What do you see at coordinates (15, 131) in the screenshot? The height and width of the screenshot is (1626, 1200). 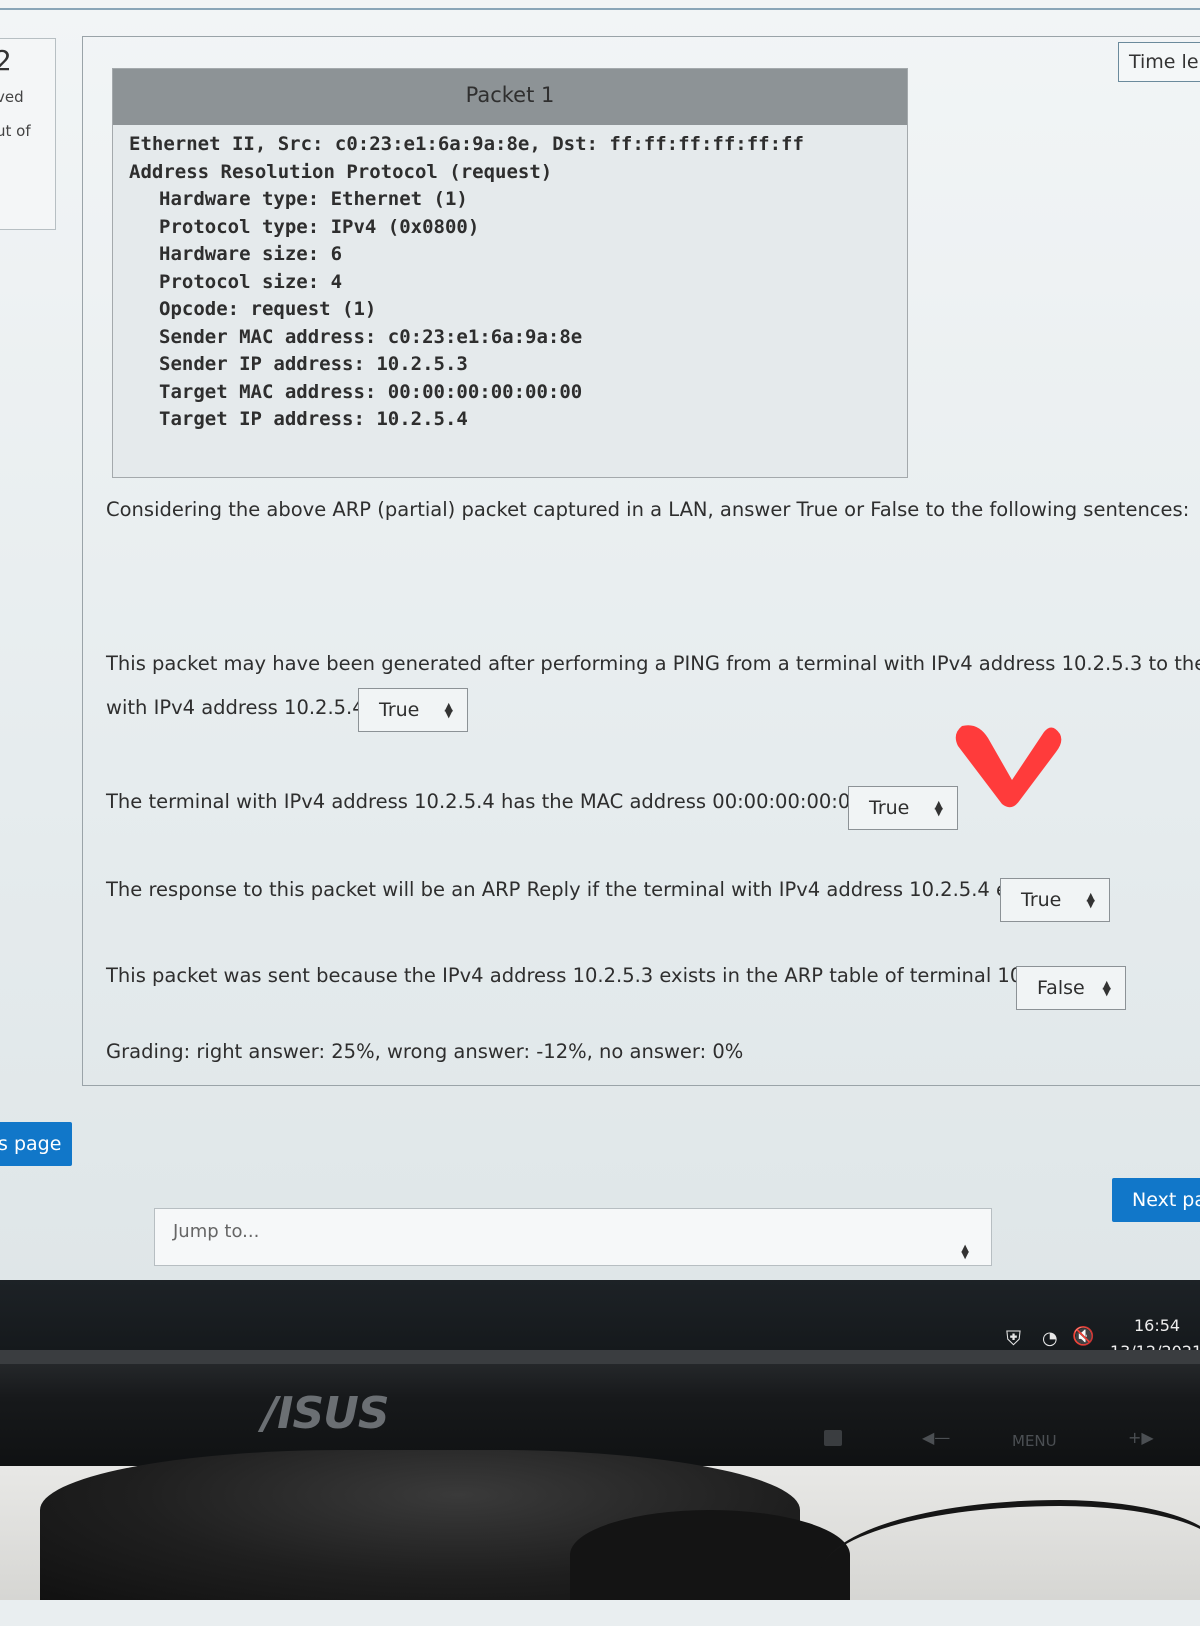 I see `question-marks: ut of` at bounding box center [15, 131].